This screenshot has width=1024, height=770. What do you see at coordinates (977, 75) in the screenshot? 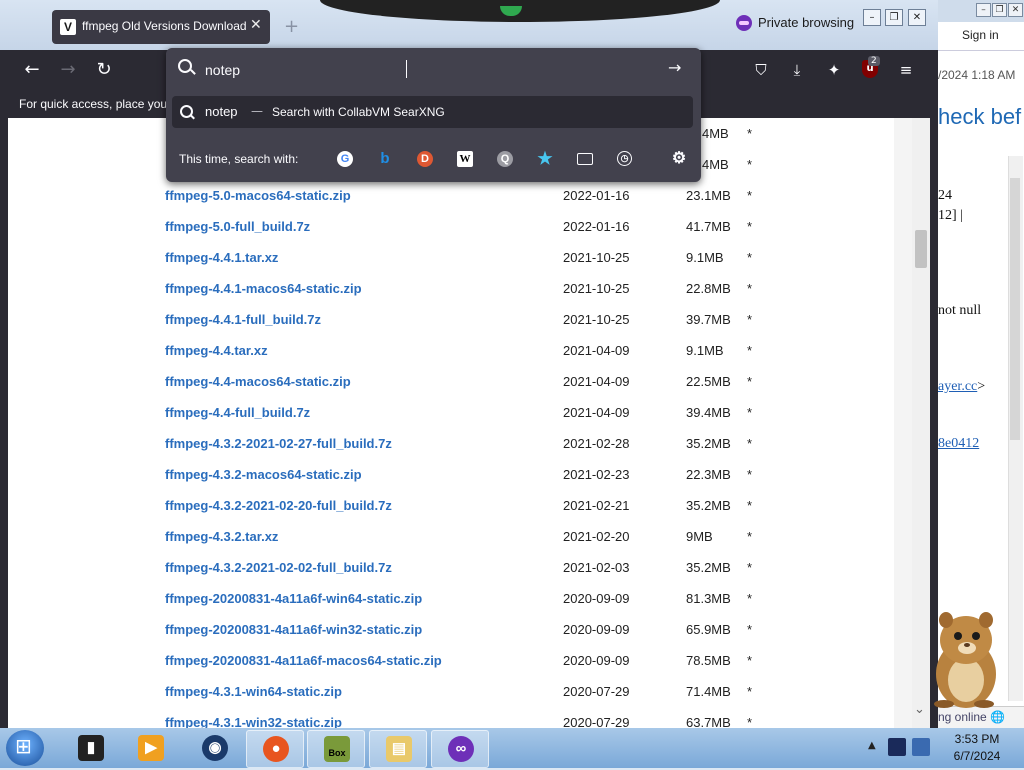
I see `timestamp-text: /2024 1:18 AM` at bounding box center [977, 75].